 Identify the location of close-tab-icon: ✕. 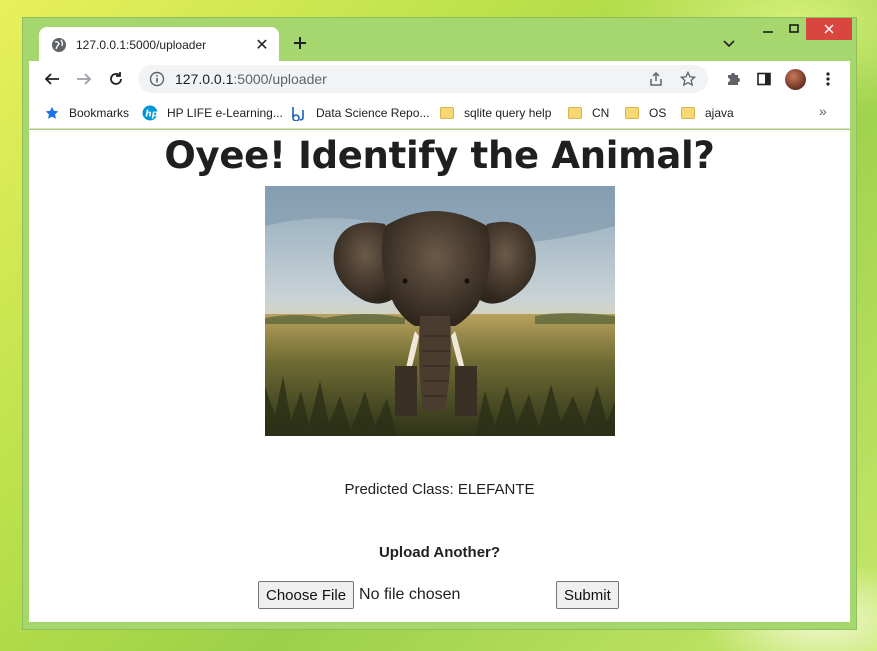
(262, 45).